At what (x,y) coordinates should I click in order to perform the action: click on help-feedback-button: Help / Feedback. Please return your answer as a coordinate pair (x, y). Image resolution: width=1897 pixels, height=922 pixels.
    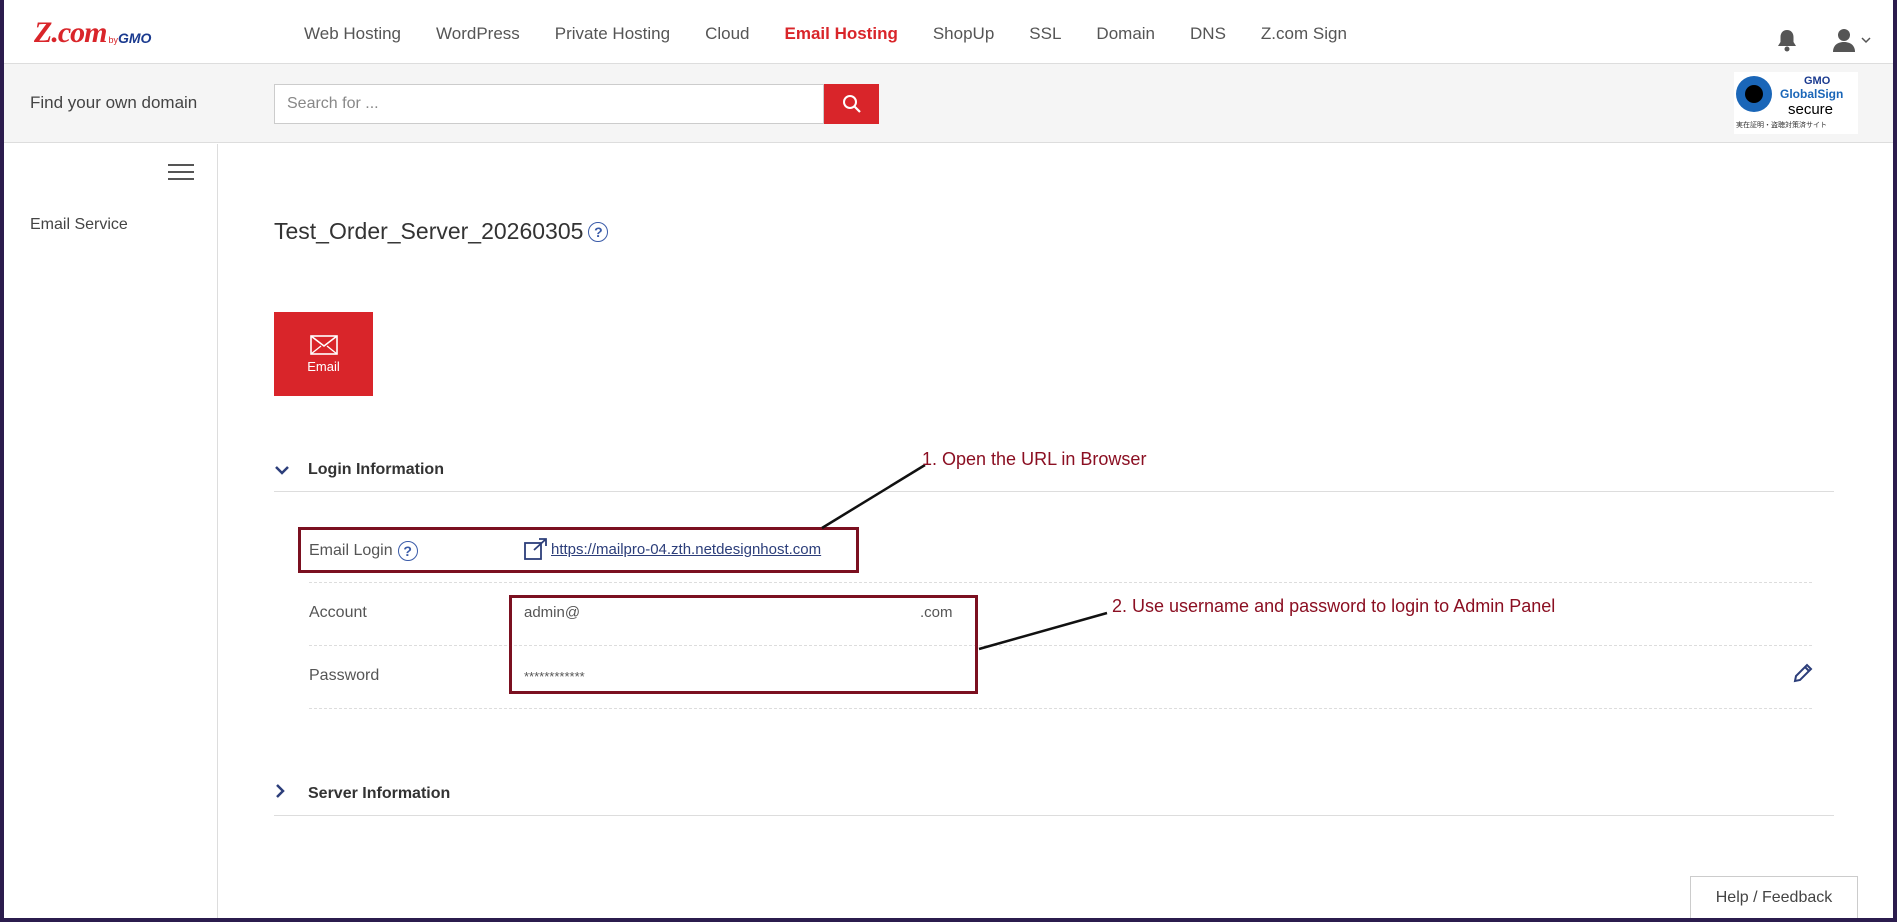
    Looking at the image, I should click on (1774, 897).